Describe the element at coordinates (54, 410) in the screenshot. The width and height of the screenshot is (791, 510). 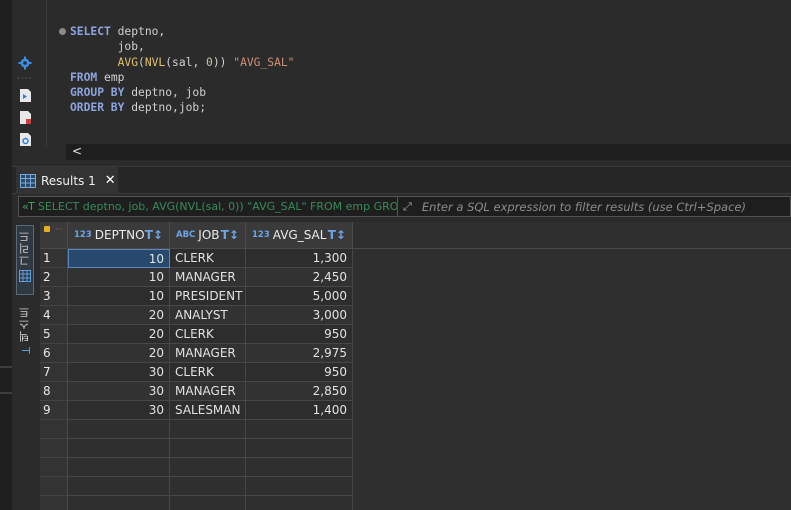
I see `row-number: 9` at that location.